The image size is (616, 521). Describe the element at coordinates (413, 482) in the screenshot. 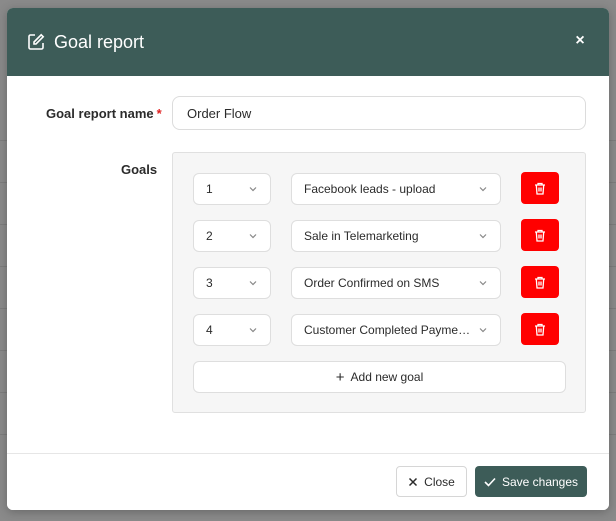

I see `x-icon` at that location.